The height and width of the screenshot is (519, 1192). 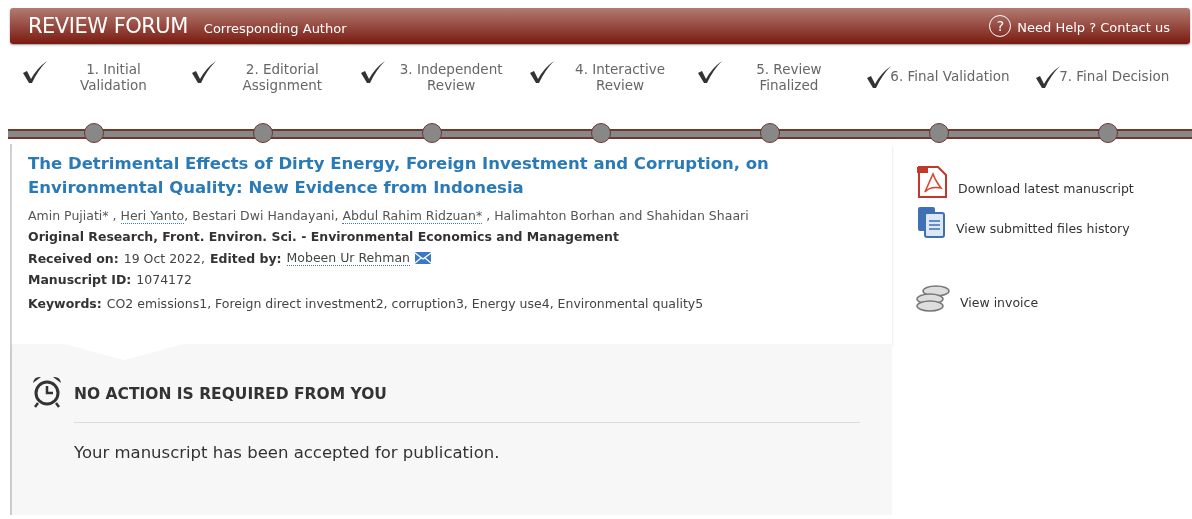 What do you see at coordinates (245, 258) in the screenshot?
I see `edited-label: Edited by:` at bounding box center [245, 258].